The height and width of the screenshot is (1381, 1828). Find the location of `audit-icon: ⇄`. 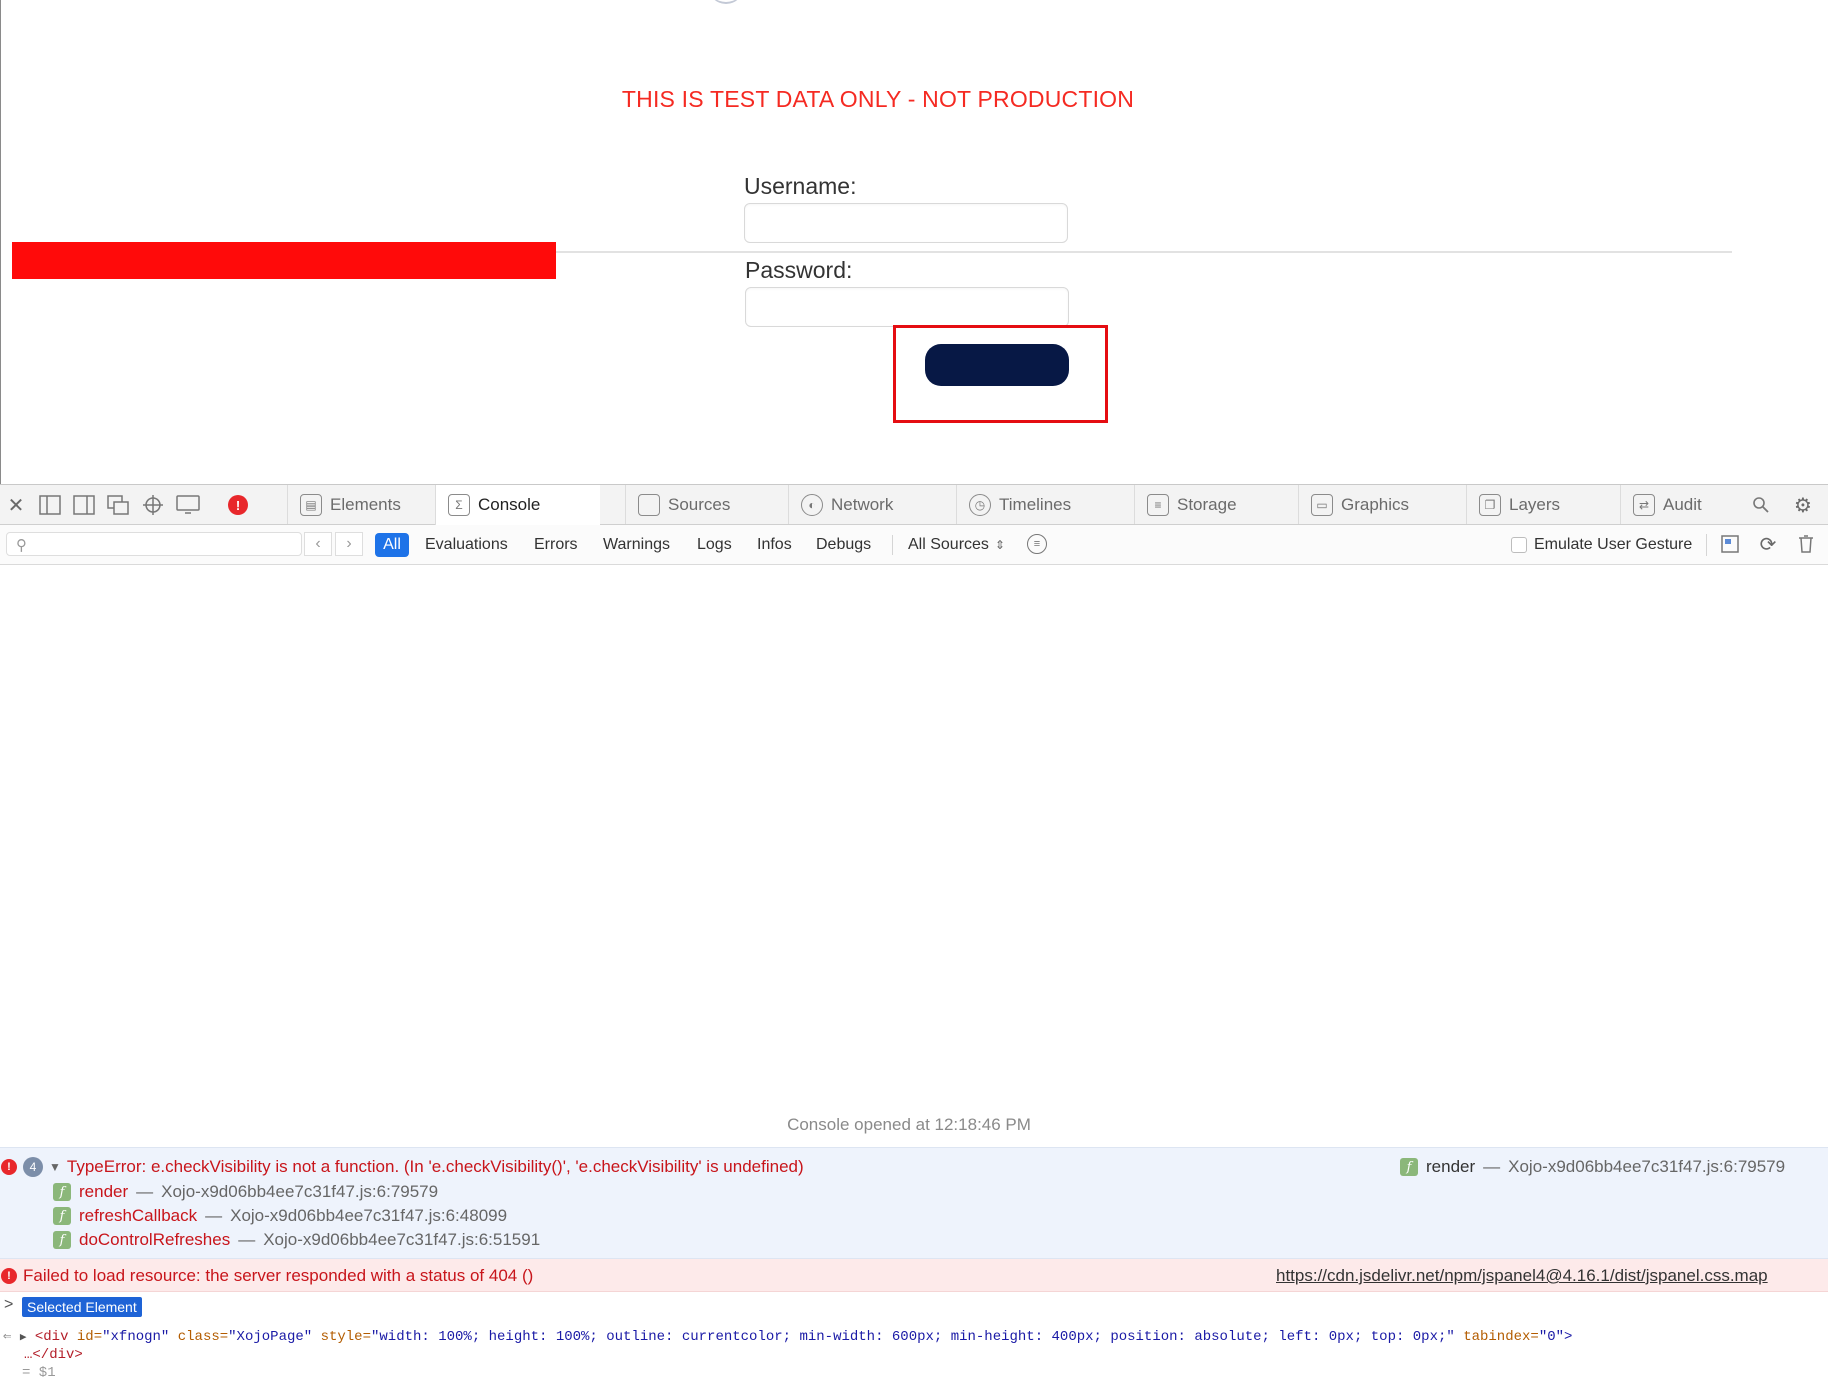

audit-icon: ⇄ is located at coordinates (1644, 504).